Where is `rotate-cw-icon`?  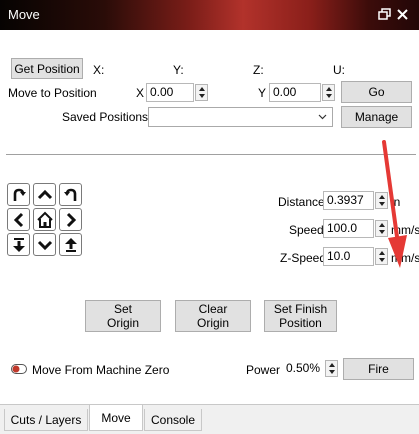
rotate-cw-icon is located at coordinates (69, 194).